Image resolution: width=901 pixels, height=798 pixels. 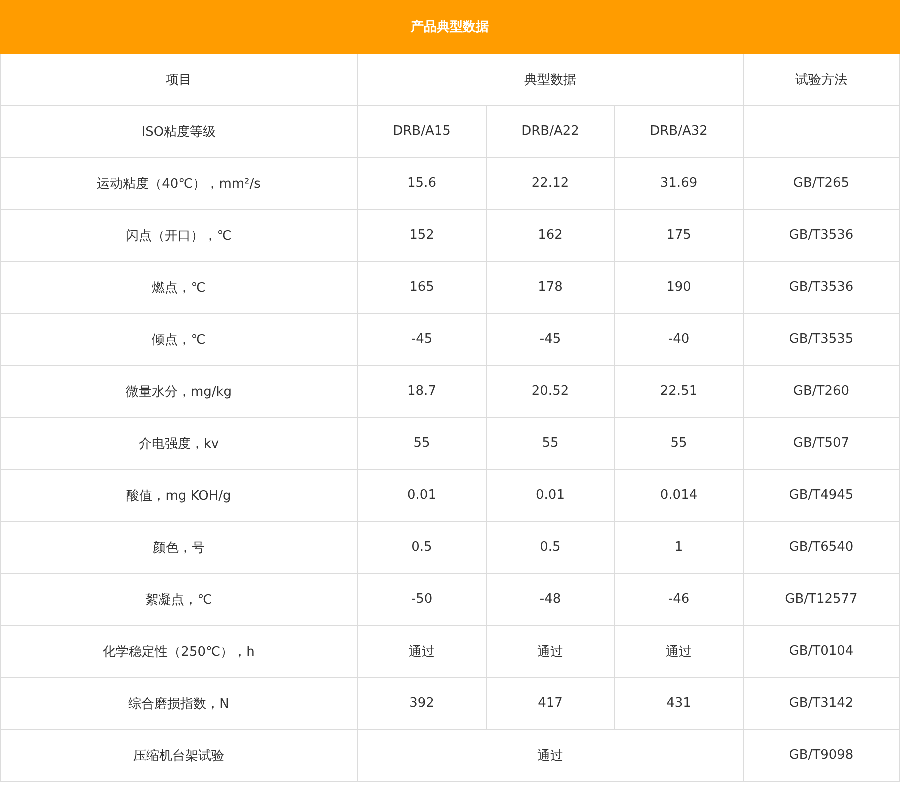 I want to click on table-cell: 运动粘度（40℃），mm²/s, so click(x=179, y=184).